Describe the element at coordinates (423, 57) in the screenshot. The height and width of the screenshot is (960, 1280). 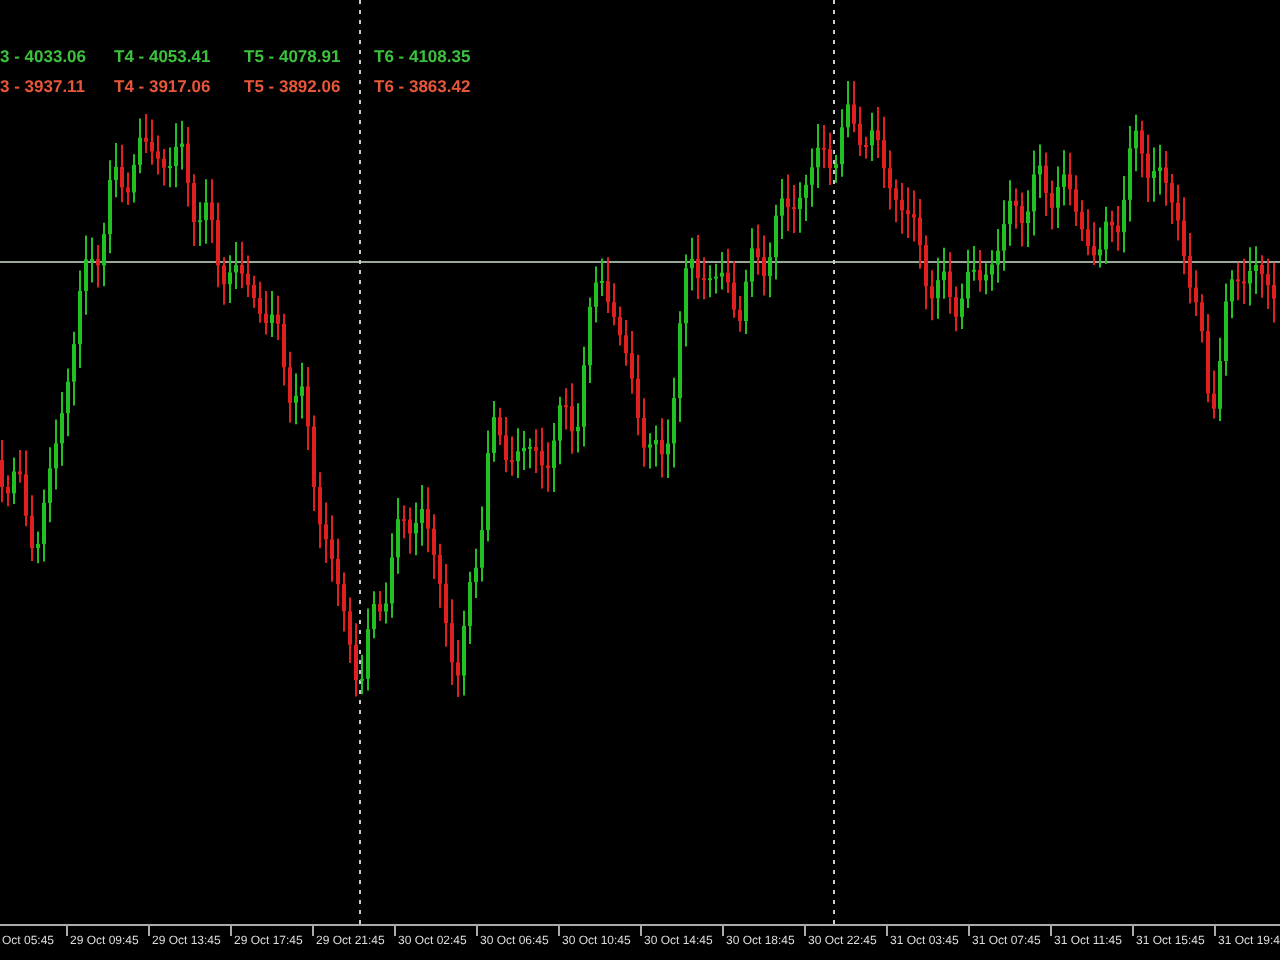
I see `target-level-label: T6 - 4108.35` at that location.